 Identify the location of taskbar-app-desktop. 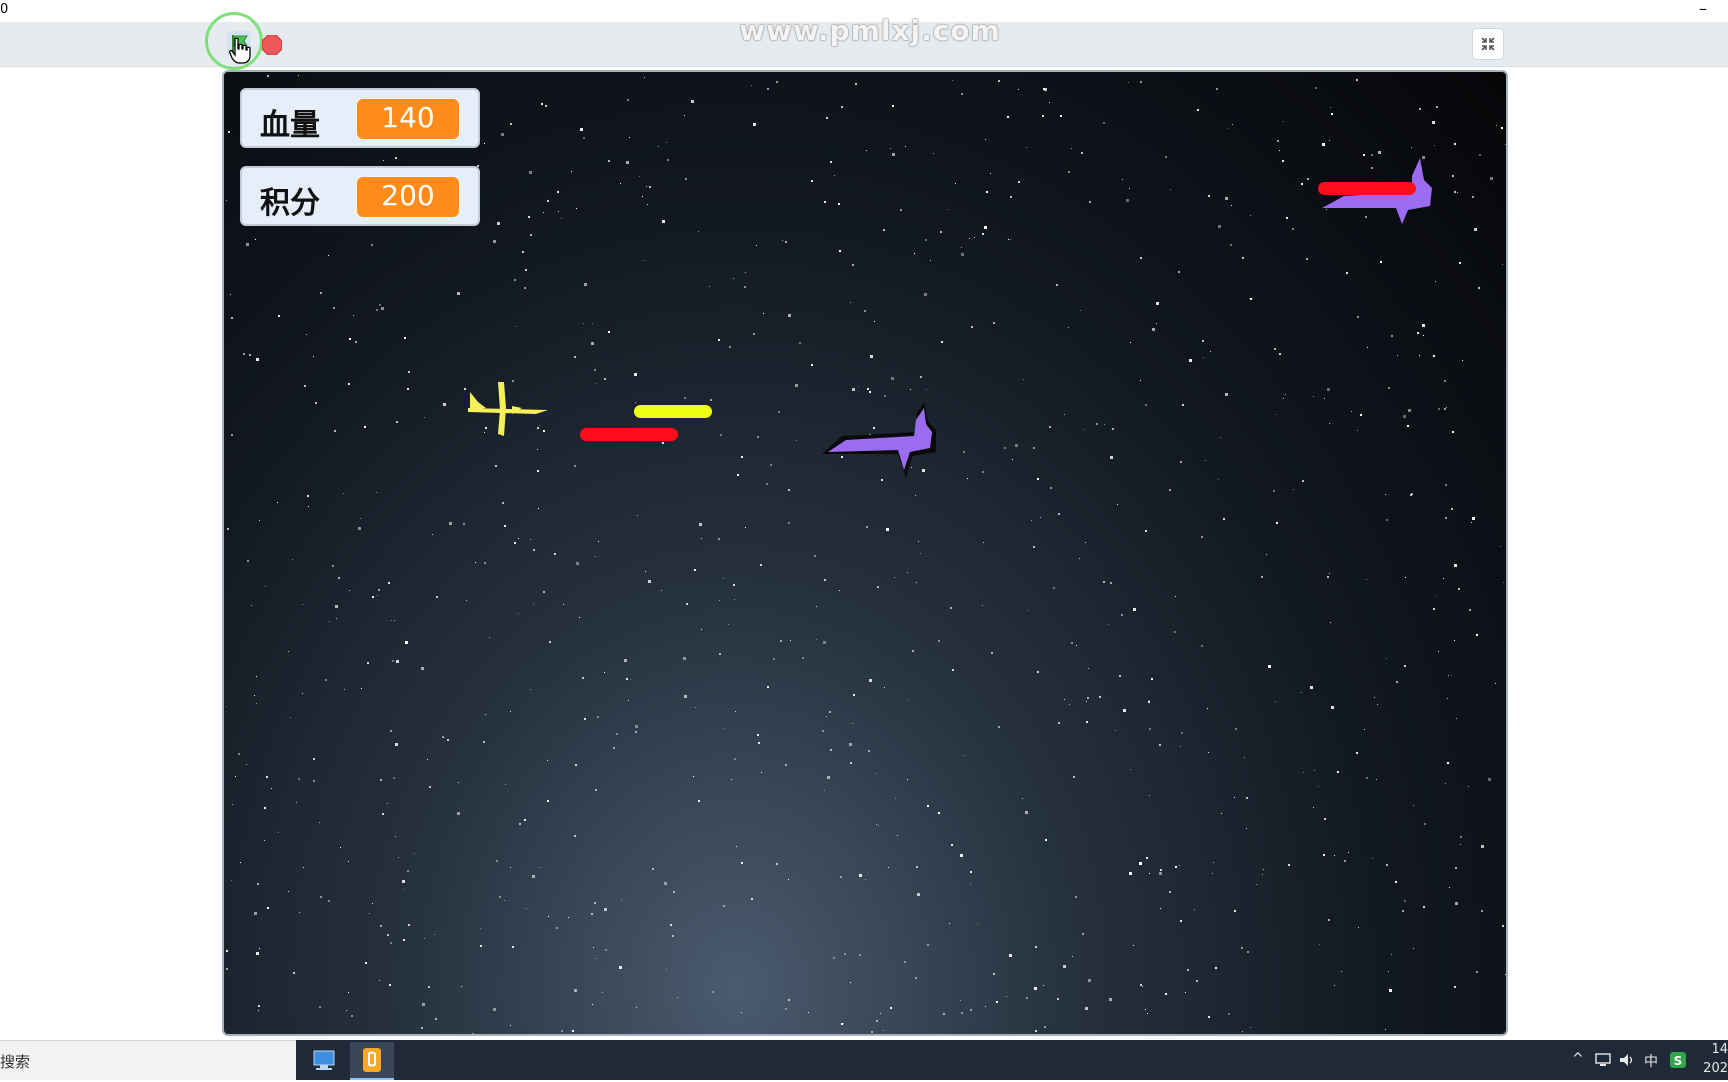
(324, 1060).